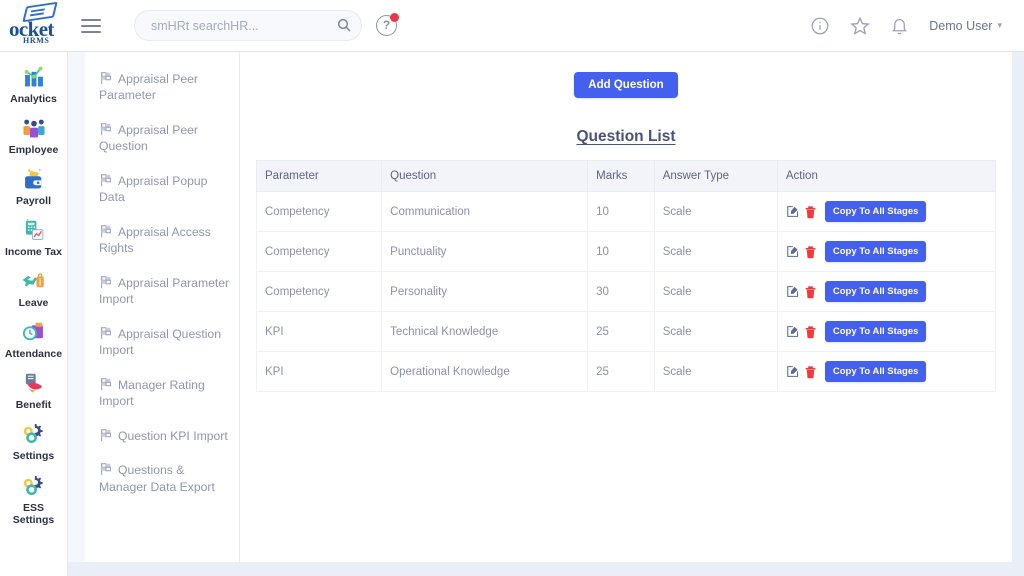 The height and width of the screenshot is (576, 1024). What do you see at coordinates (715, 176) in the screenshot?
I see `column-header-answer-type: Answer Type` at bounding box center [715, 176].